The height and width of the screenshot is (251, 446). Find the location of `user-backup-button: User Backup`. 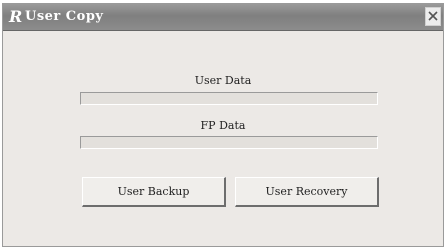

user-backup-button: User Backup is located at coordinates (154, 192).